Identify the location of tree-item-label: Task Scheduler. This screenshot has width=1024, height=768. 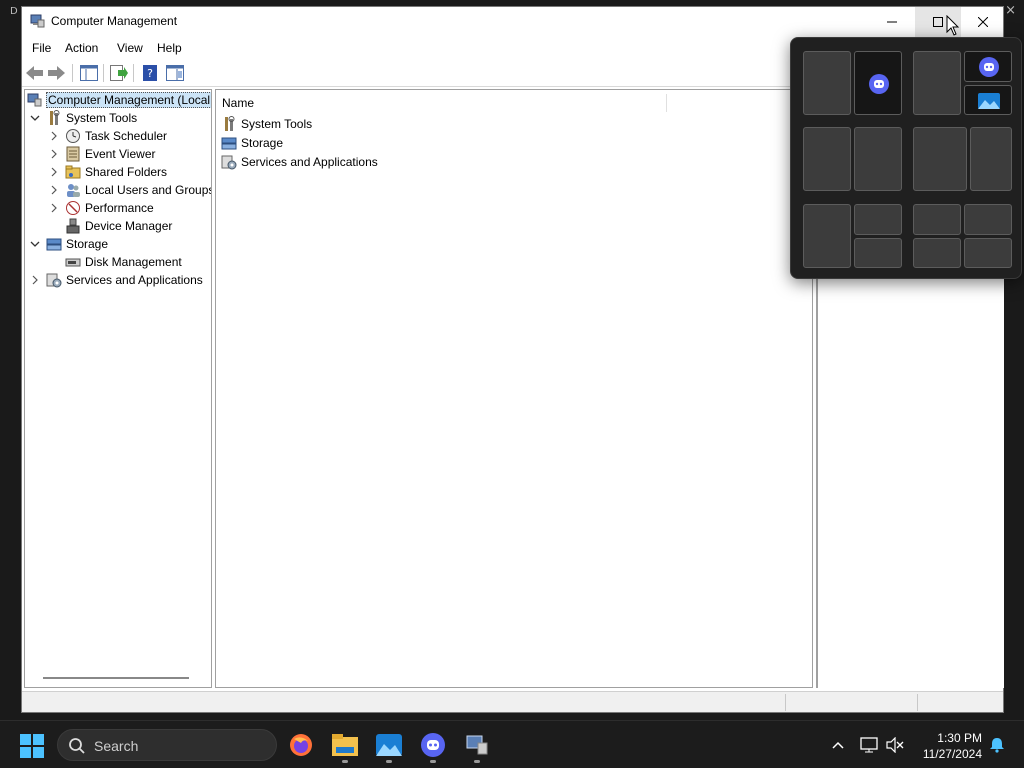
(126, 136).